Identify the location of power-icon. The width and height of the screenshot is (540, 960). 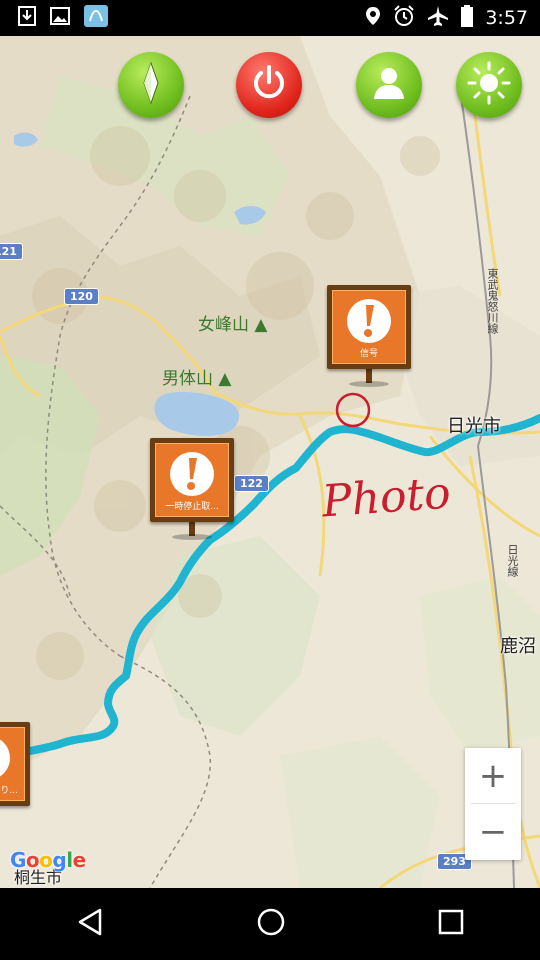
(269, 85).